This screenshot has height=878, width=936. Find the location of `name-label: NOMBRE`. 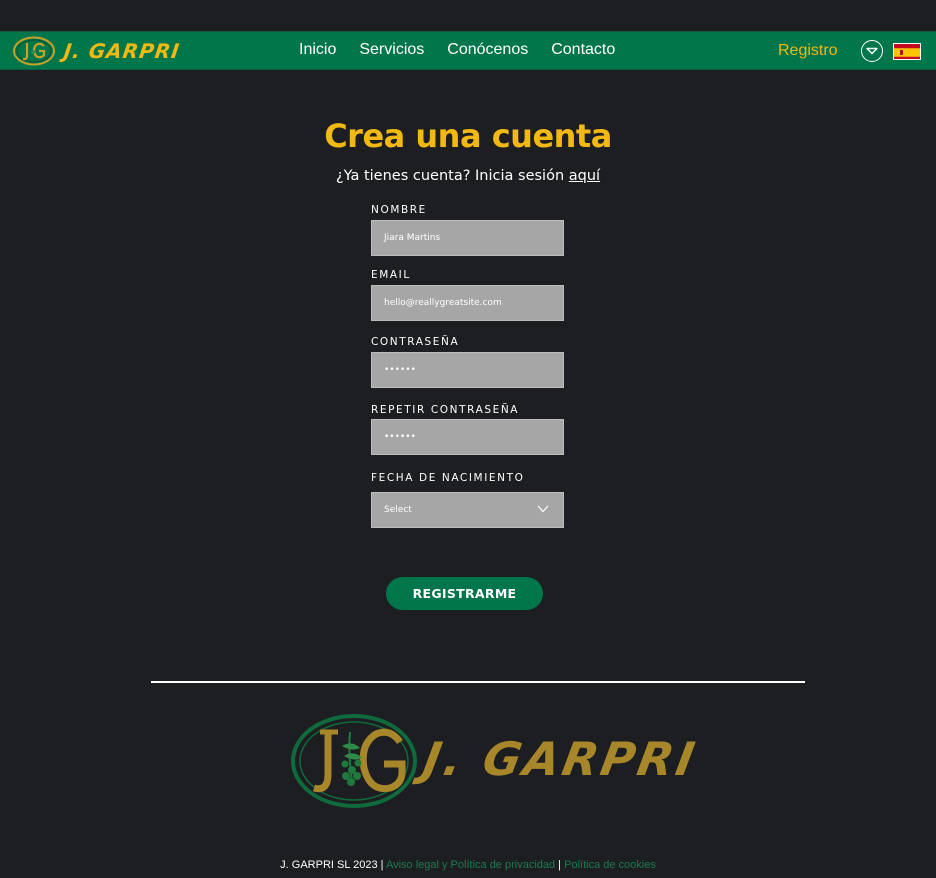

name-label: NOMBRE is located at coordinates (399, 210).